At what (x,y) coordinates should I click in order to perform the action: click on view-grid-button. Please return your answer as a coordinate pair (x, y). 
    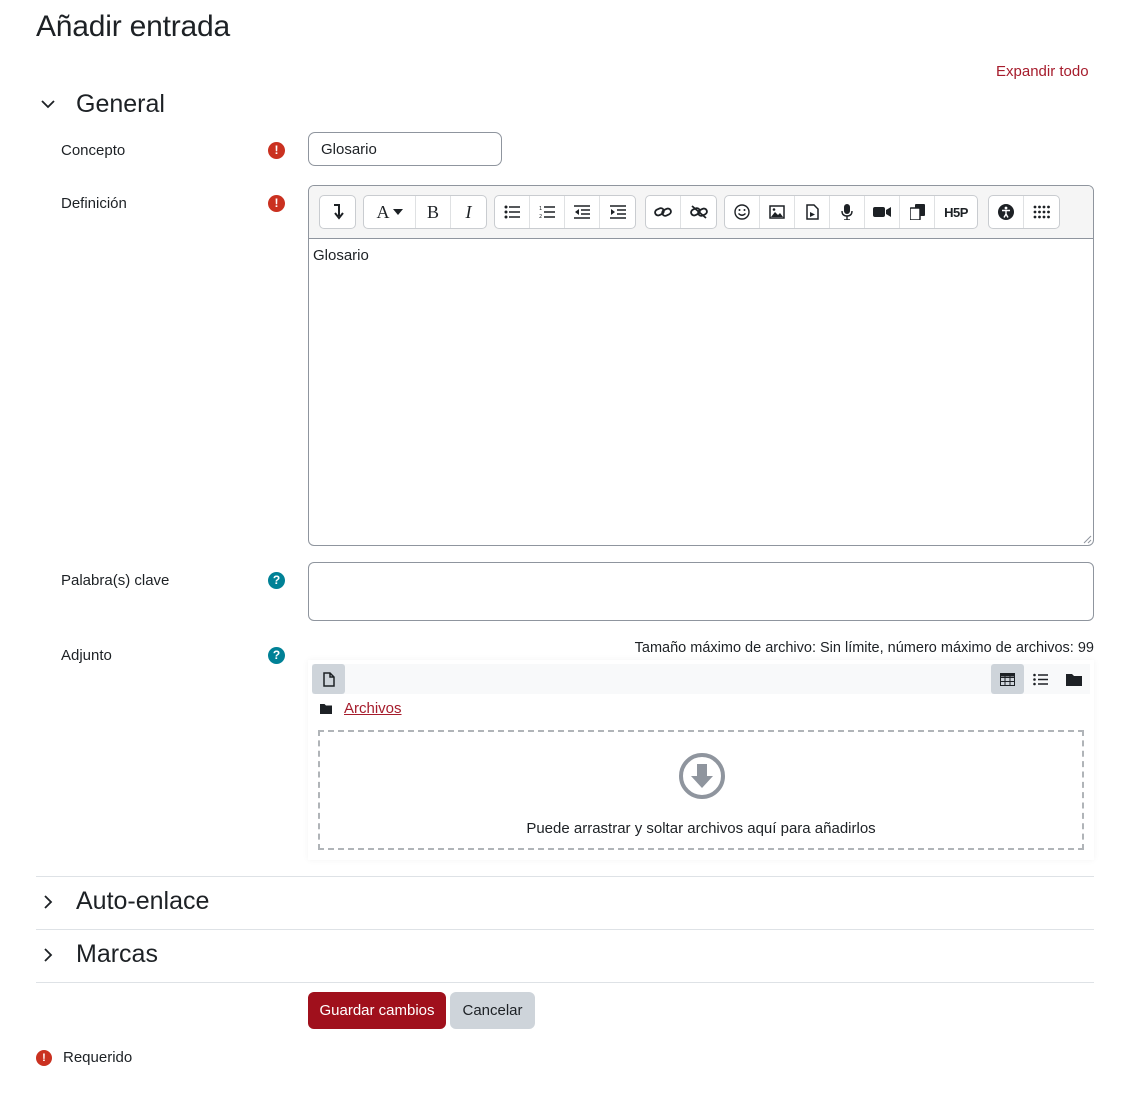
    Looking at the image, I should click on (1007, 679).